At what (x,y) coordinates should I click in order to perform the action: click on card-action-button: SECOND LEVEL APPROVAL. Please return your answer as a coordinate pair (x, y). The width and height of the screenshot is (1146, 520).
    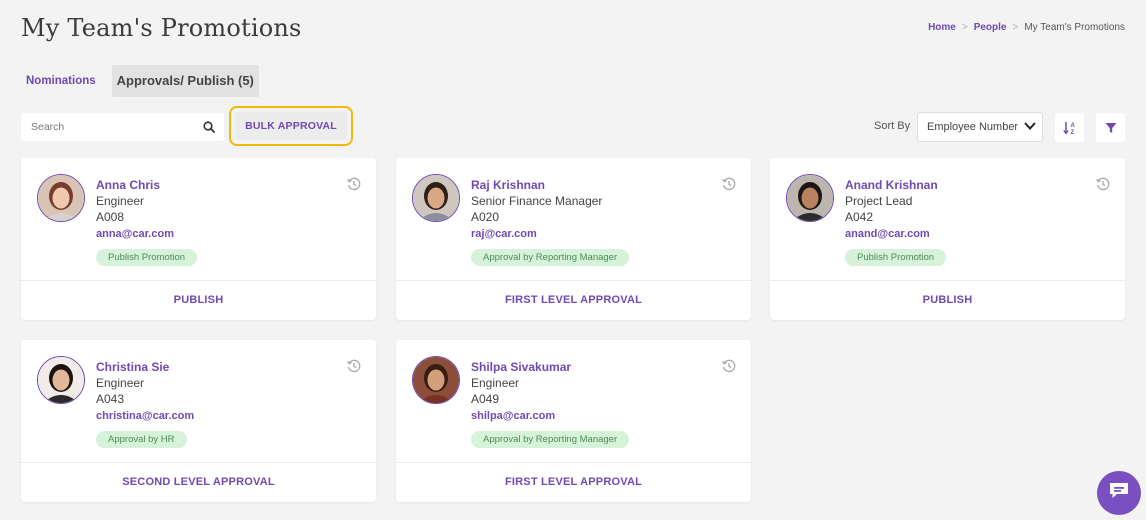
    Looking at the image, I should click on (198, 482).